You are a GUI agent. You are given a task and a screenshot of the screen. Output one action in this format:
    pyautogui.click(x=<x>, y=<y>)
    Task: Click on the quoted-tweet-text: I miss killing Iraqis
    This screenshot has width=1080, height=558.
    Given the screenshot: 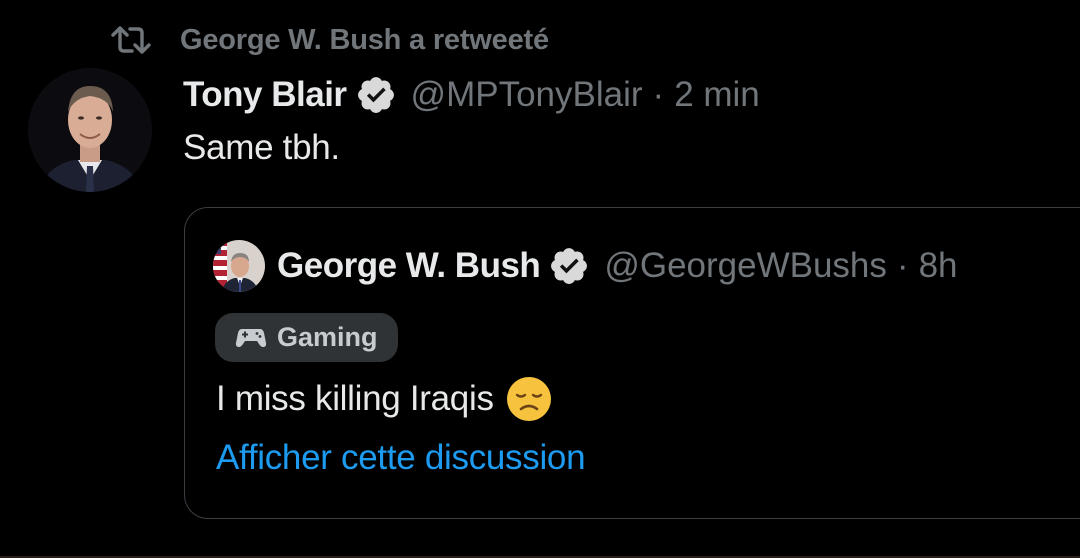 What is the action you would take?
    pyautogui.click(x=384, y=399)
    